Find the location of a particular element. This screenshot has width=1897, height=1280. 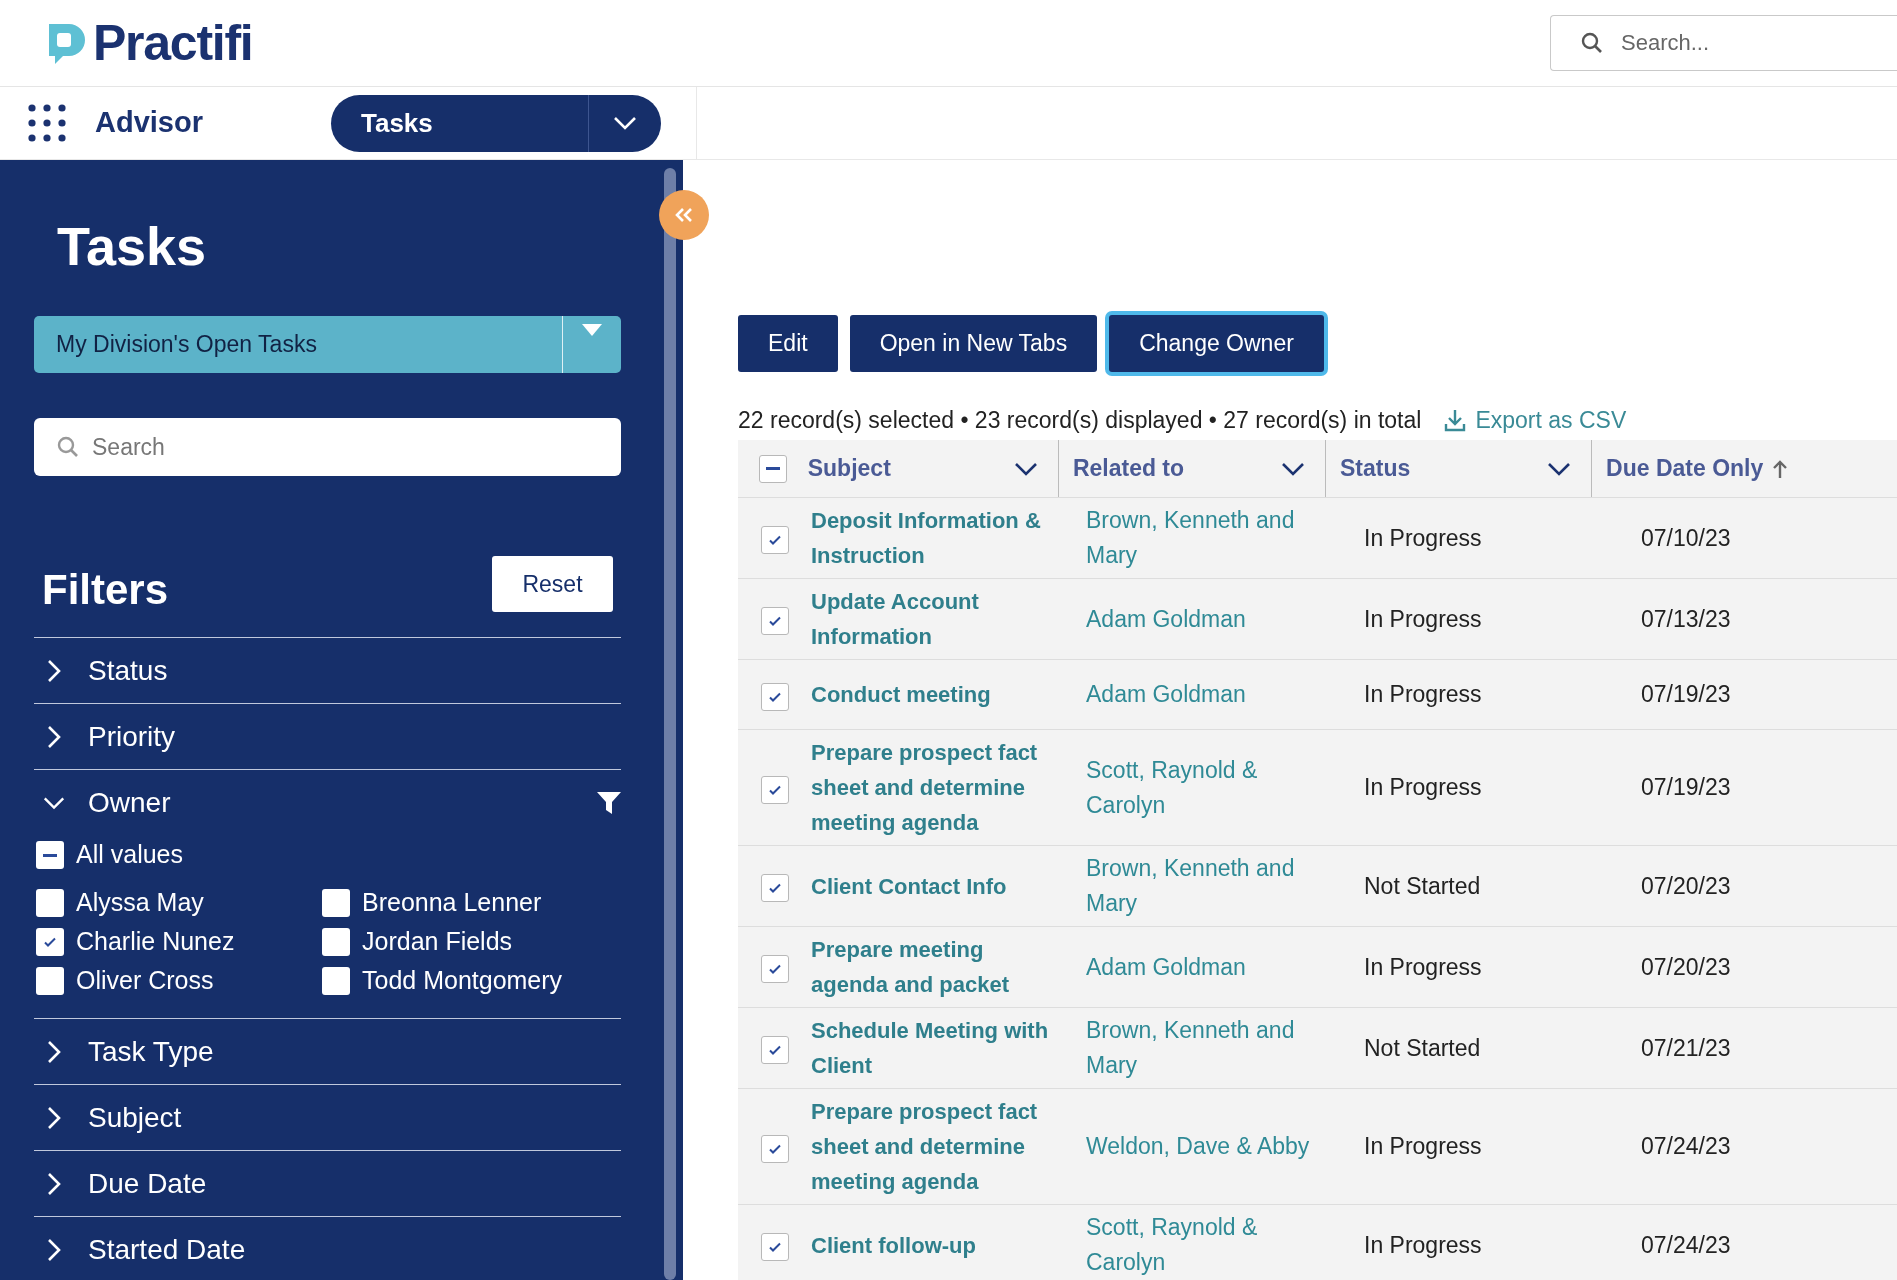

column-header: Related to is located at coordinates (1128, 468).